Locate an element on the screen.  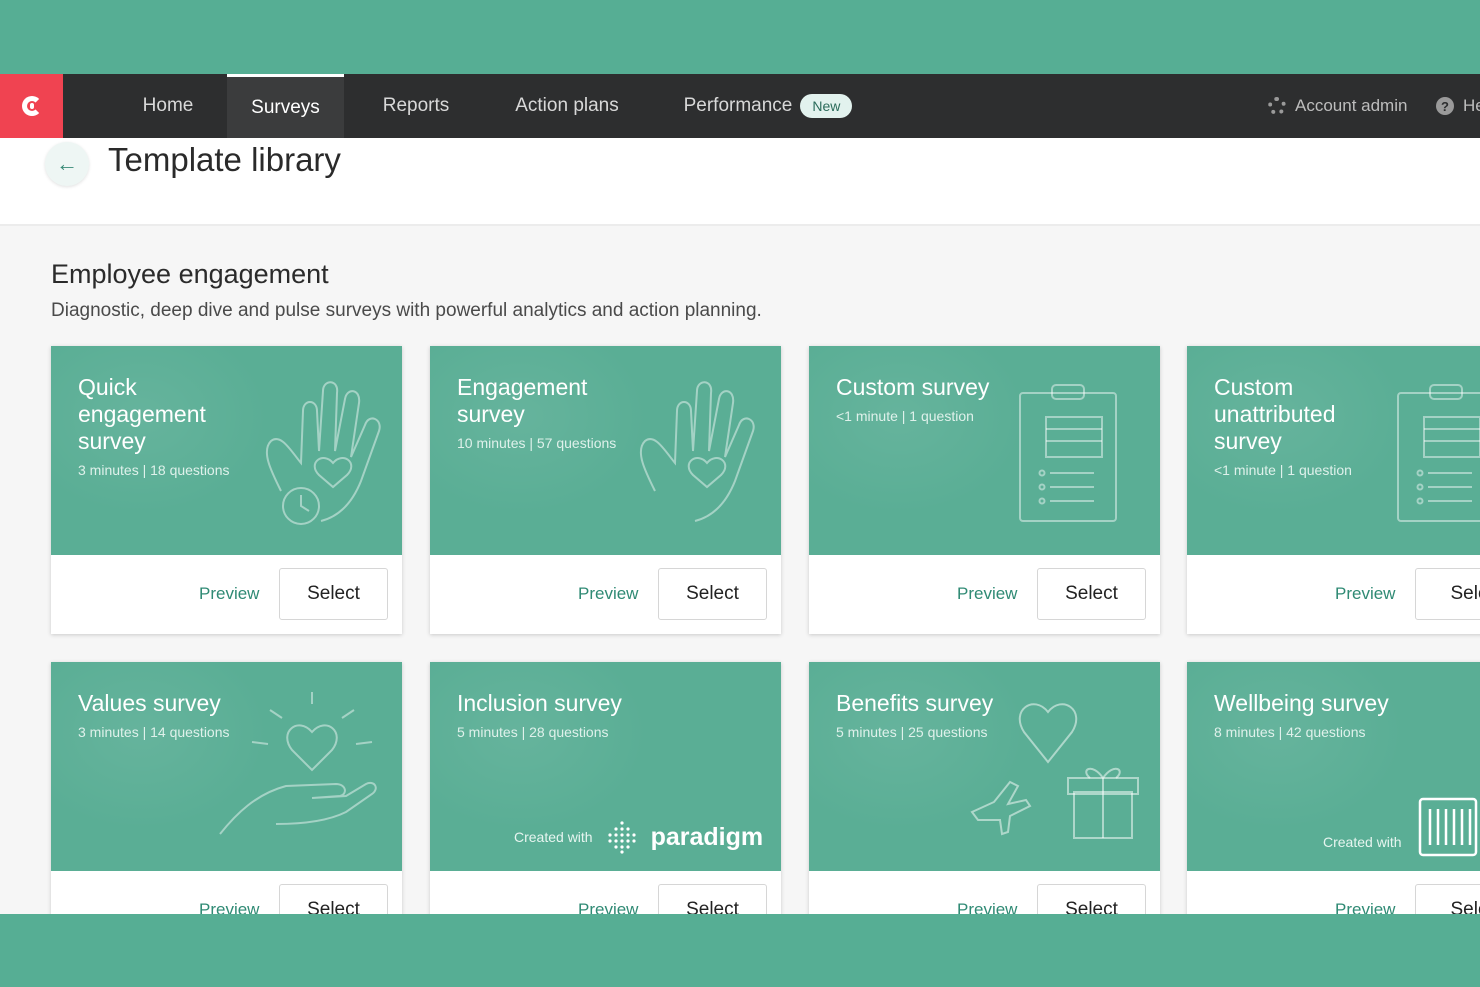
card-meta: 5 minutes | 28 questions is located at coordinates (533, 732).